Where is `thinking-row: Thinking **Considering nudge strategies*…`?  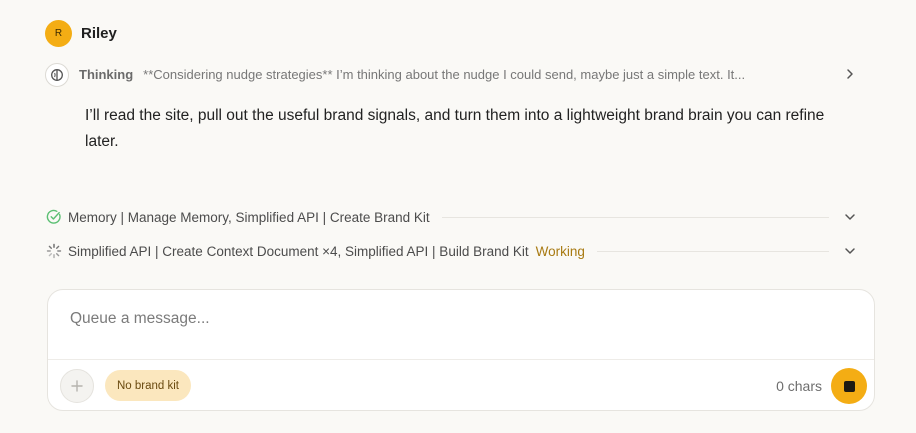 thinking-row: Thinking **Considering nudge strategies*… is located at coordinates (451, 74).